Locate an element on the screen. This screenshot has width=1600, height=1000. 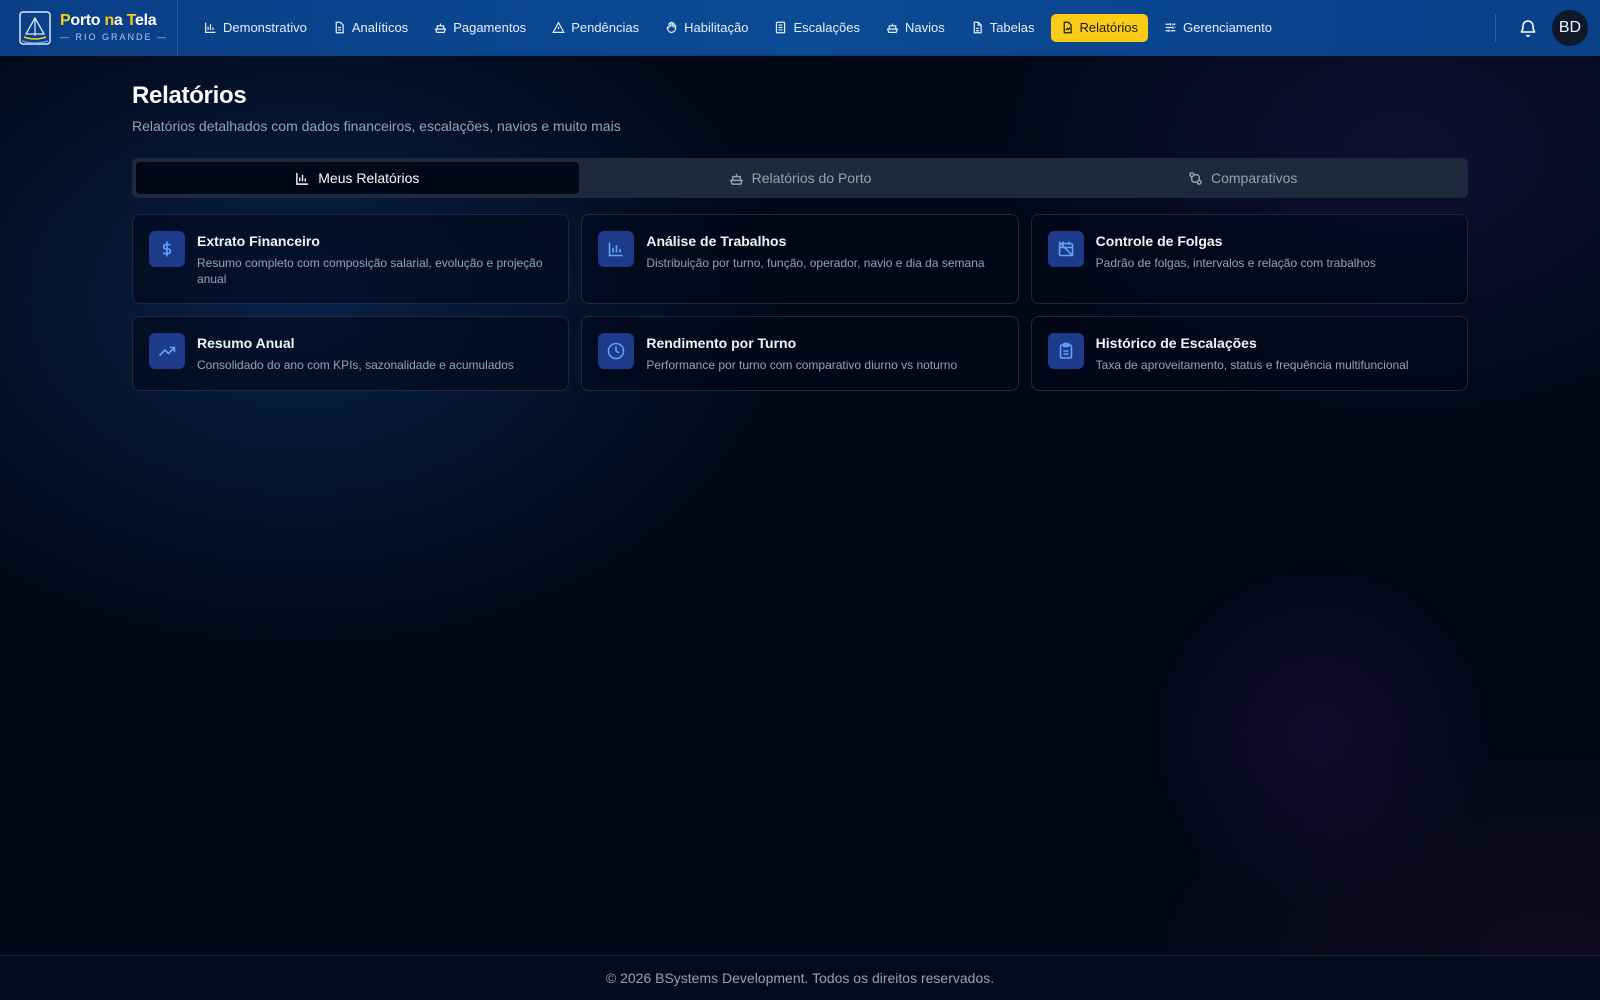
nav-item-analiticos: Analíticos is located at coordinates (370, 28).